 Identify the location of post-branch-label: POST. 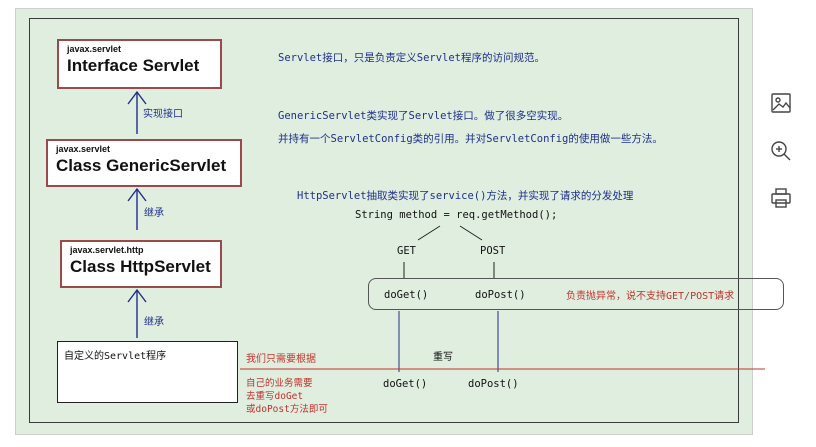
(493, 251).